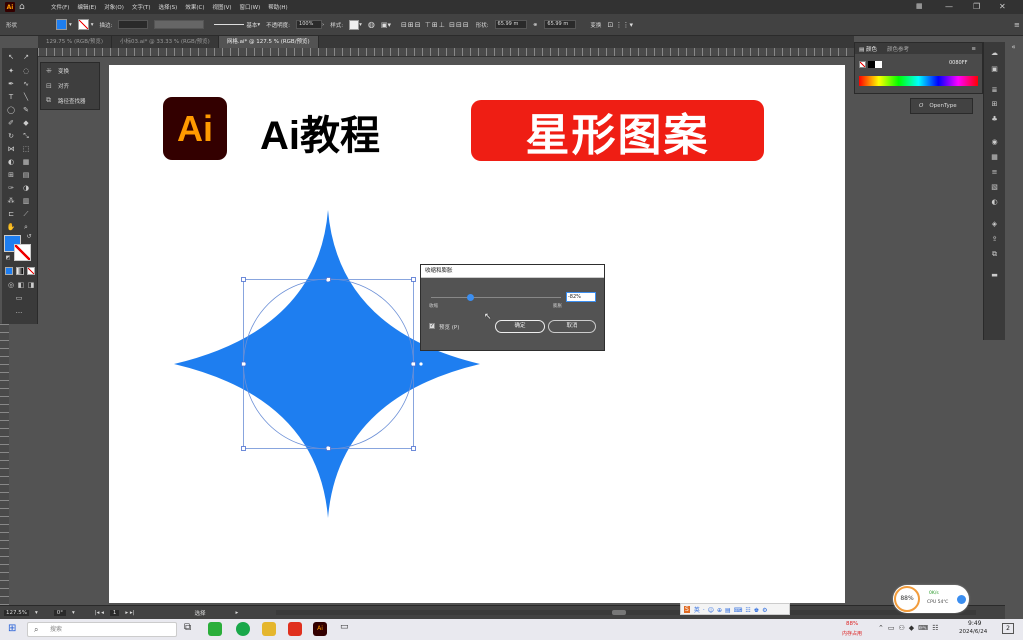 Image resolution: width=1023 pixels, height=640 pixels. Describe the element at coordinates (19, 313) in the screenshot. I see `edit-toolbar-icon: ···` at that location.